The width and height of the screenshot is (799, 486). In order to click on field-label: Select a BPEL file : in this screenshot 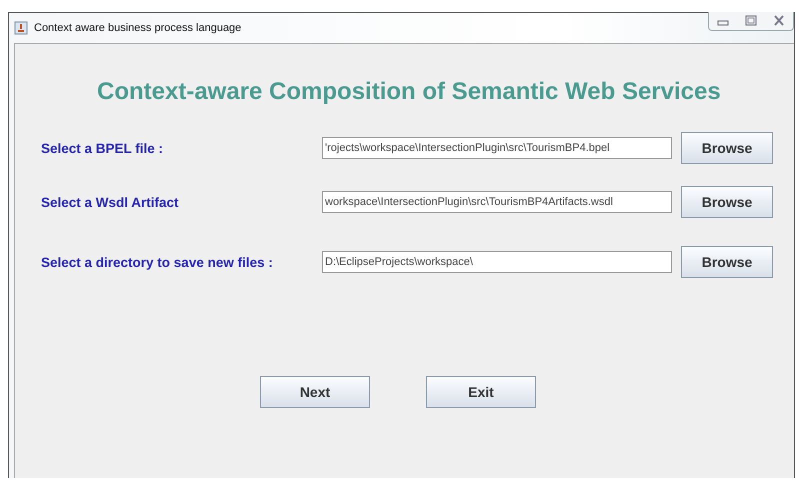, I will do `click(102, 148)`.